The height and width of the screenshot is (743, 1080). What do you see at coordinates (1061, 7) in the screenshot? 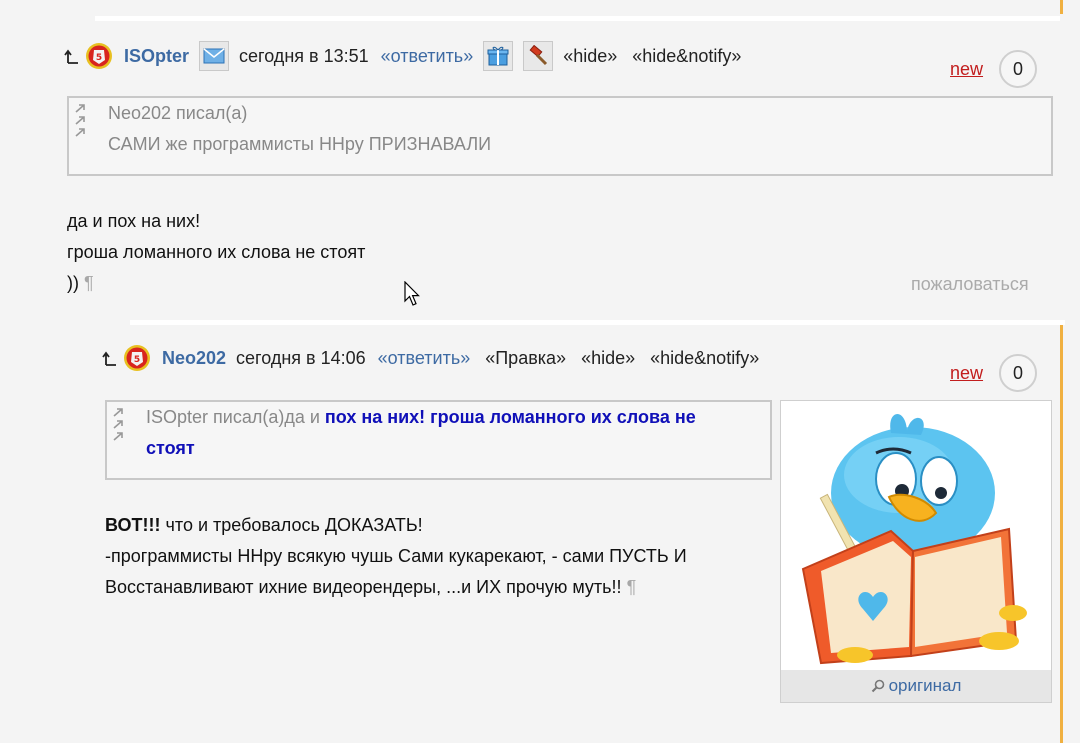
I see `thread-accent-bar-top` at bounding box center [1061, 7].